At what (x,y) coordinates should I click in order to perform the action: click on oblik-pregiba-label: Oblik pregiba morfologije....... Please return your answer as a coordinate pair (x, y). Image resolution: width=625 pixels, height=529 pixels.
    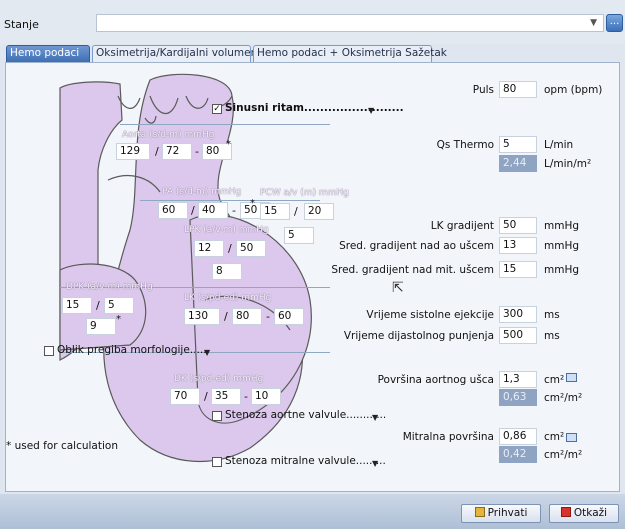
    Looking at the image, I should click on (133, 350).